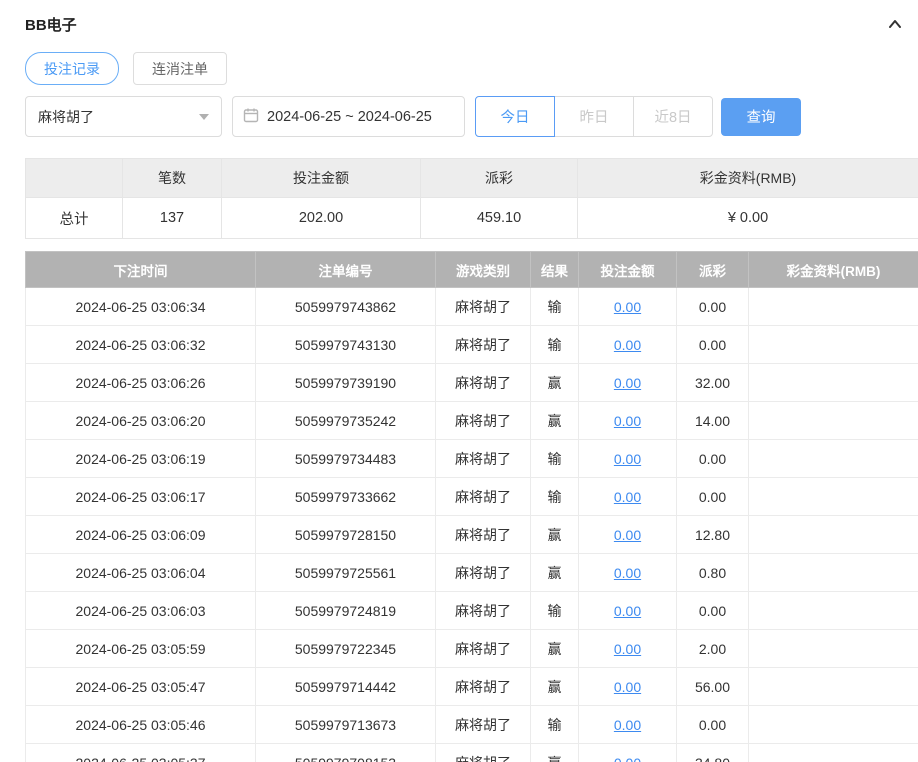 Image resolution: width=918 pixels, height=762 pixels. What do you see at coordinates (895, 24) in the screenshot?
I see `collapse-chevron-up-icon` at bounding box center [895, 24].